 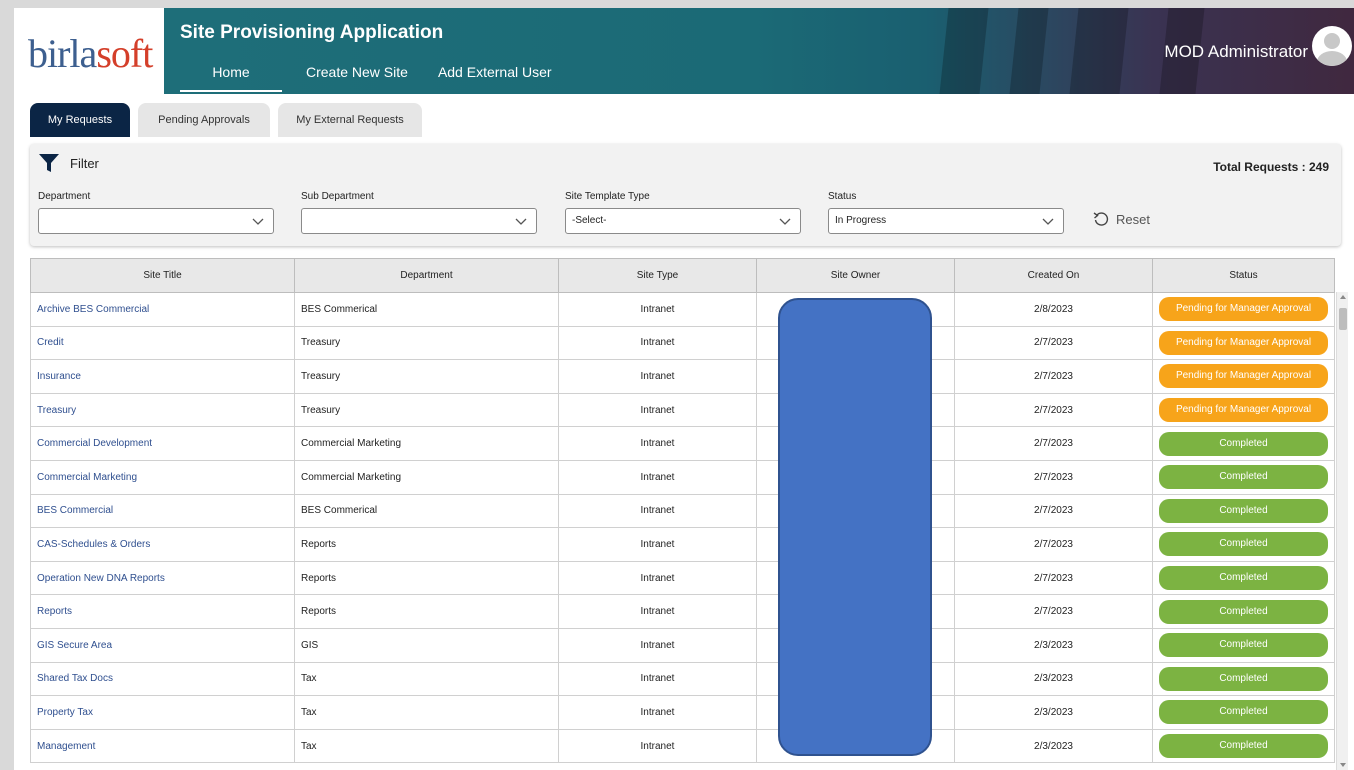 What do you see at coordinates (162, 679) in the screenshot?
I see `site-title-link: Shared Tax Docs` at bounding box center [162, 679].